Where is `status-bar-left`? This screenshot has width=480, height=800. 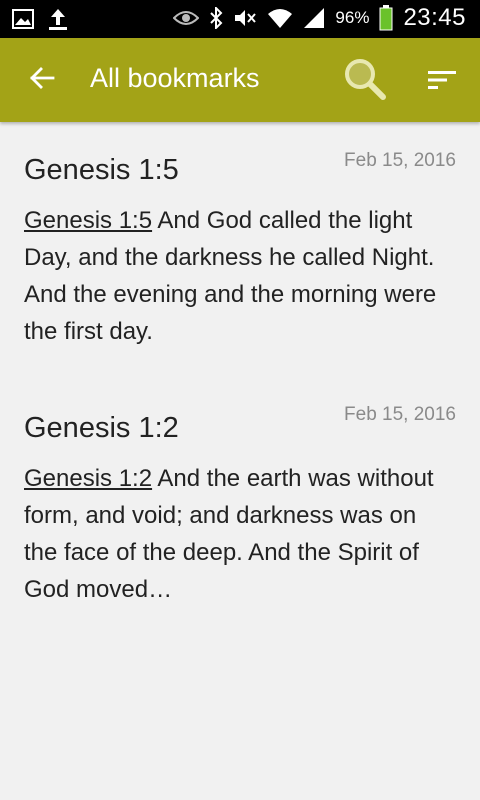
status-bar-left is located at coordinates (40, 19).